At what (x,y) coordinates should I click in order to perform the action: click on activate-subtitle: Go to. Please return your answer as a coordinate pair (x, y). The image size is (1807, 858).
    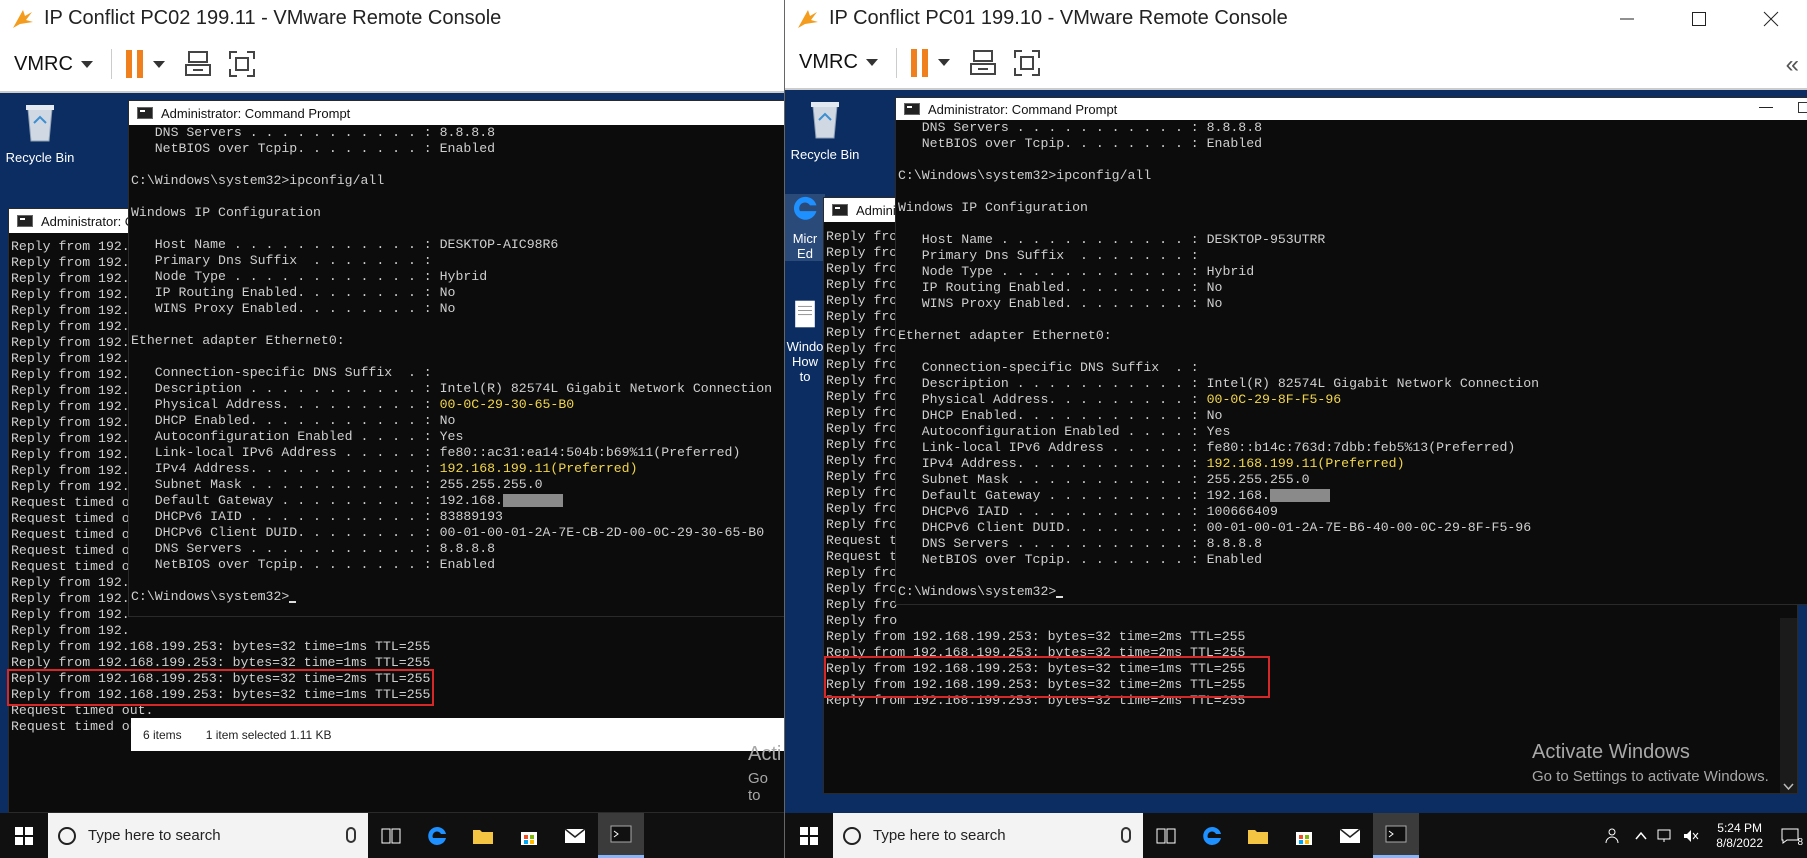
    Looking at the image, I should click on (758, 787).